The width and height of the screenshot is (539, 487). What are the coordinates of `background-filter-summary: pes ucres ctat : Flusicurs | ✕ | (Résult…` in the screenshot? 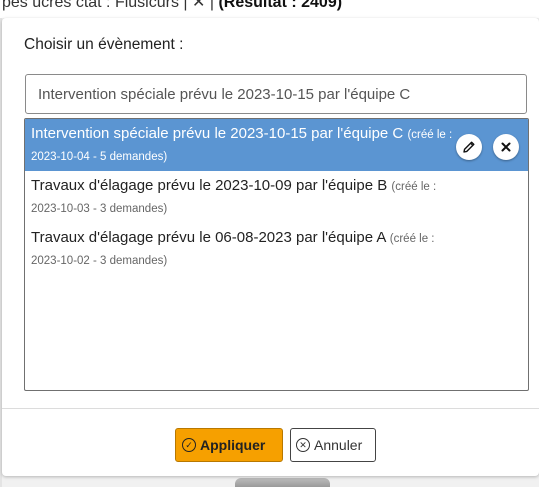 It's located at (172, 5).